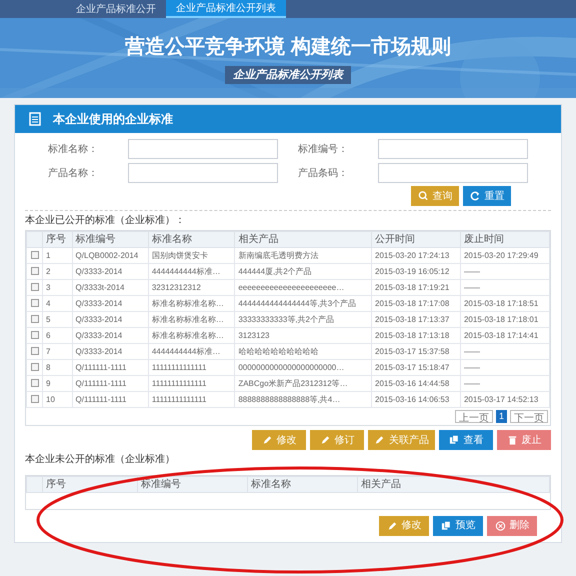 The height and width of the screenshot is (576, 576). What do you see at coordinates (105, 221) in the screenshot?
I see `section-heading: 本企业已公开的标准（企业标准）：` at bounding box center [105, 221].